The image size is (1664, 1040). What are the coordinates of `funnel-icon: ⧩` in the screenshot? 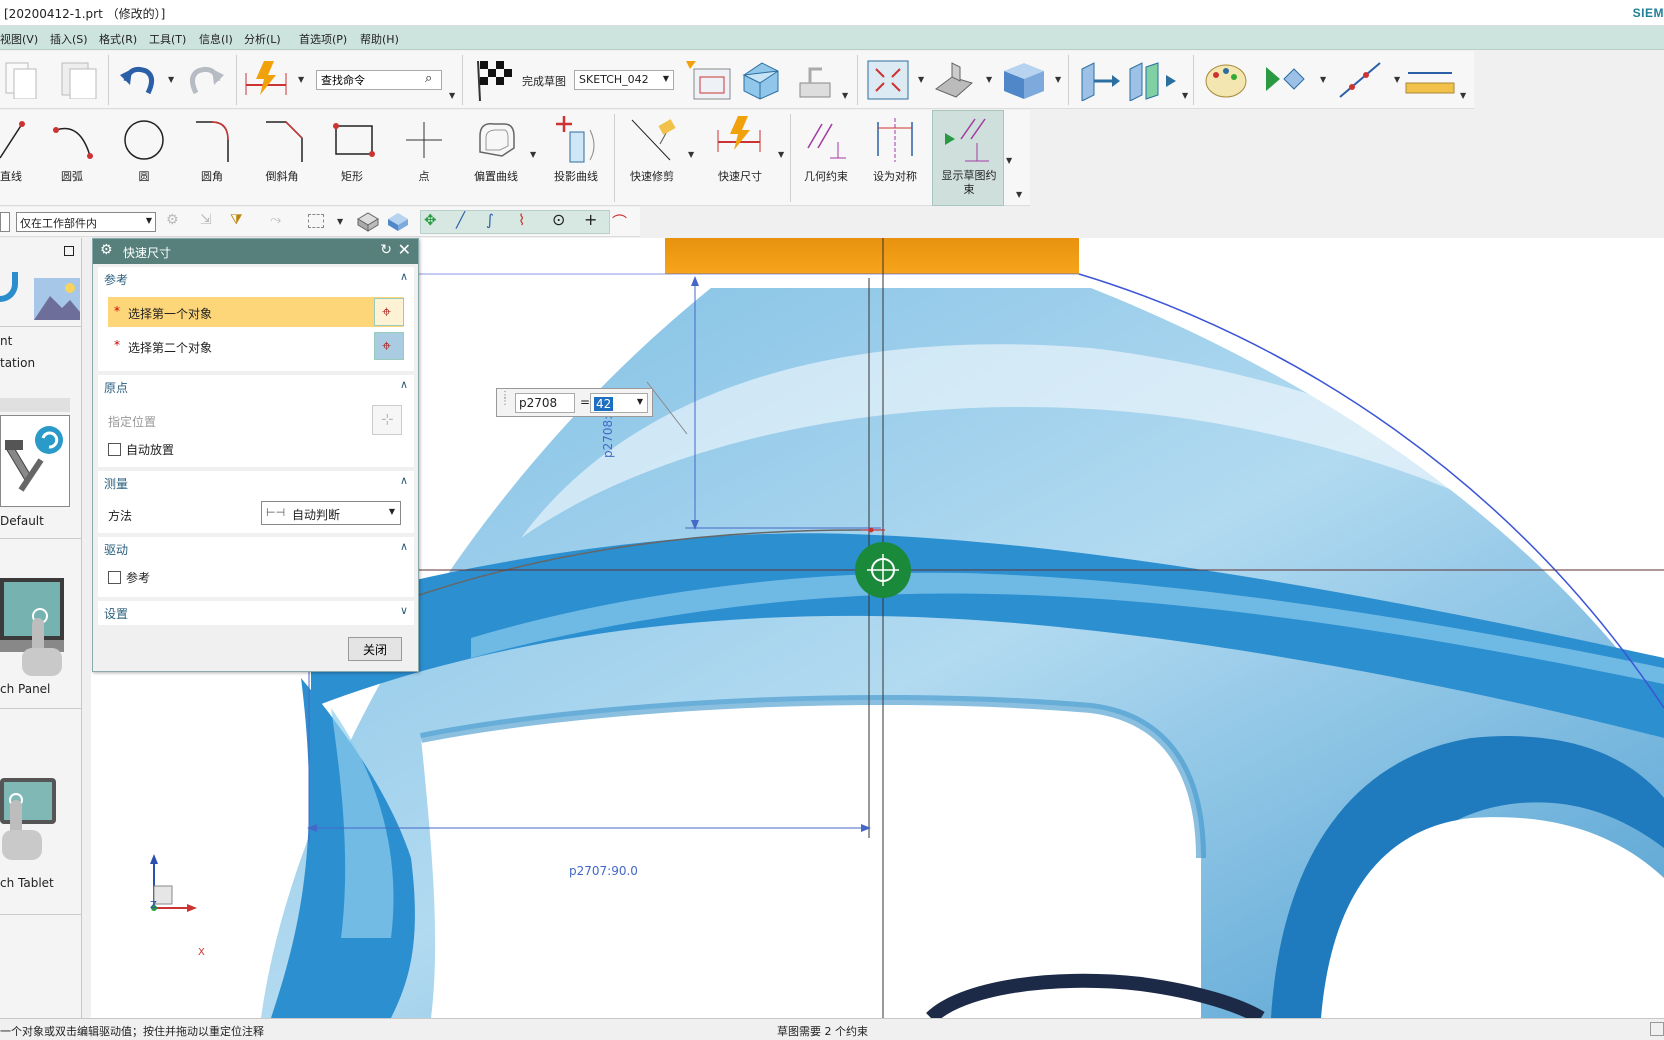 It's located at (236, 220).